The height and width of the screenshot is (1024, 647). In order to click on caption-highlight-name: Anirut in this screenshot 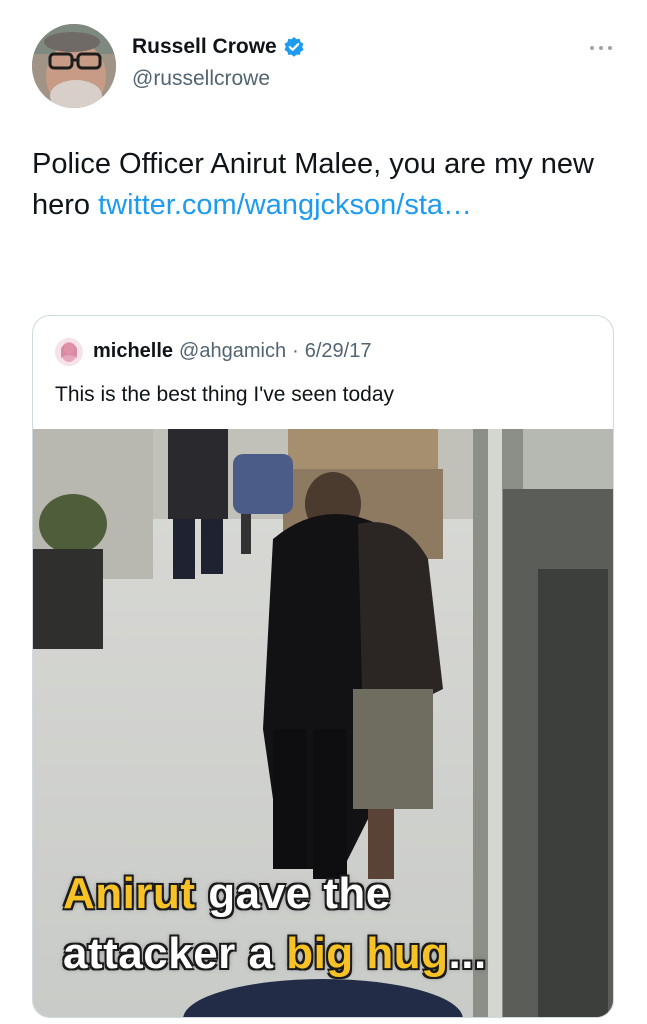, I will do `click(129, 893)`.